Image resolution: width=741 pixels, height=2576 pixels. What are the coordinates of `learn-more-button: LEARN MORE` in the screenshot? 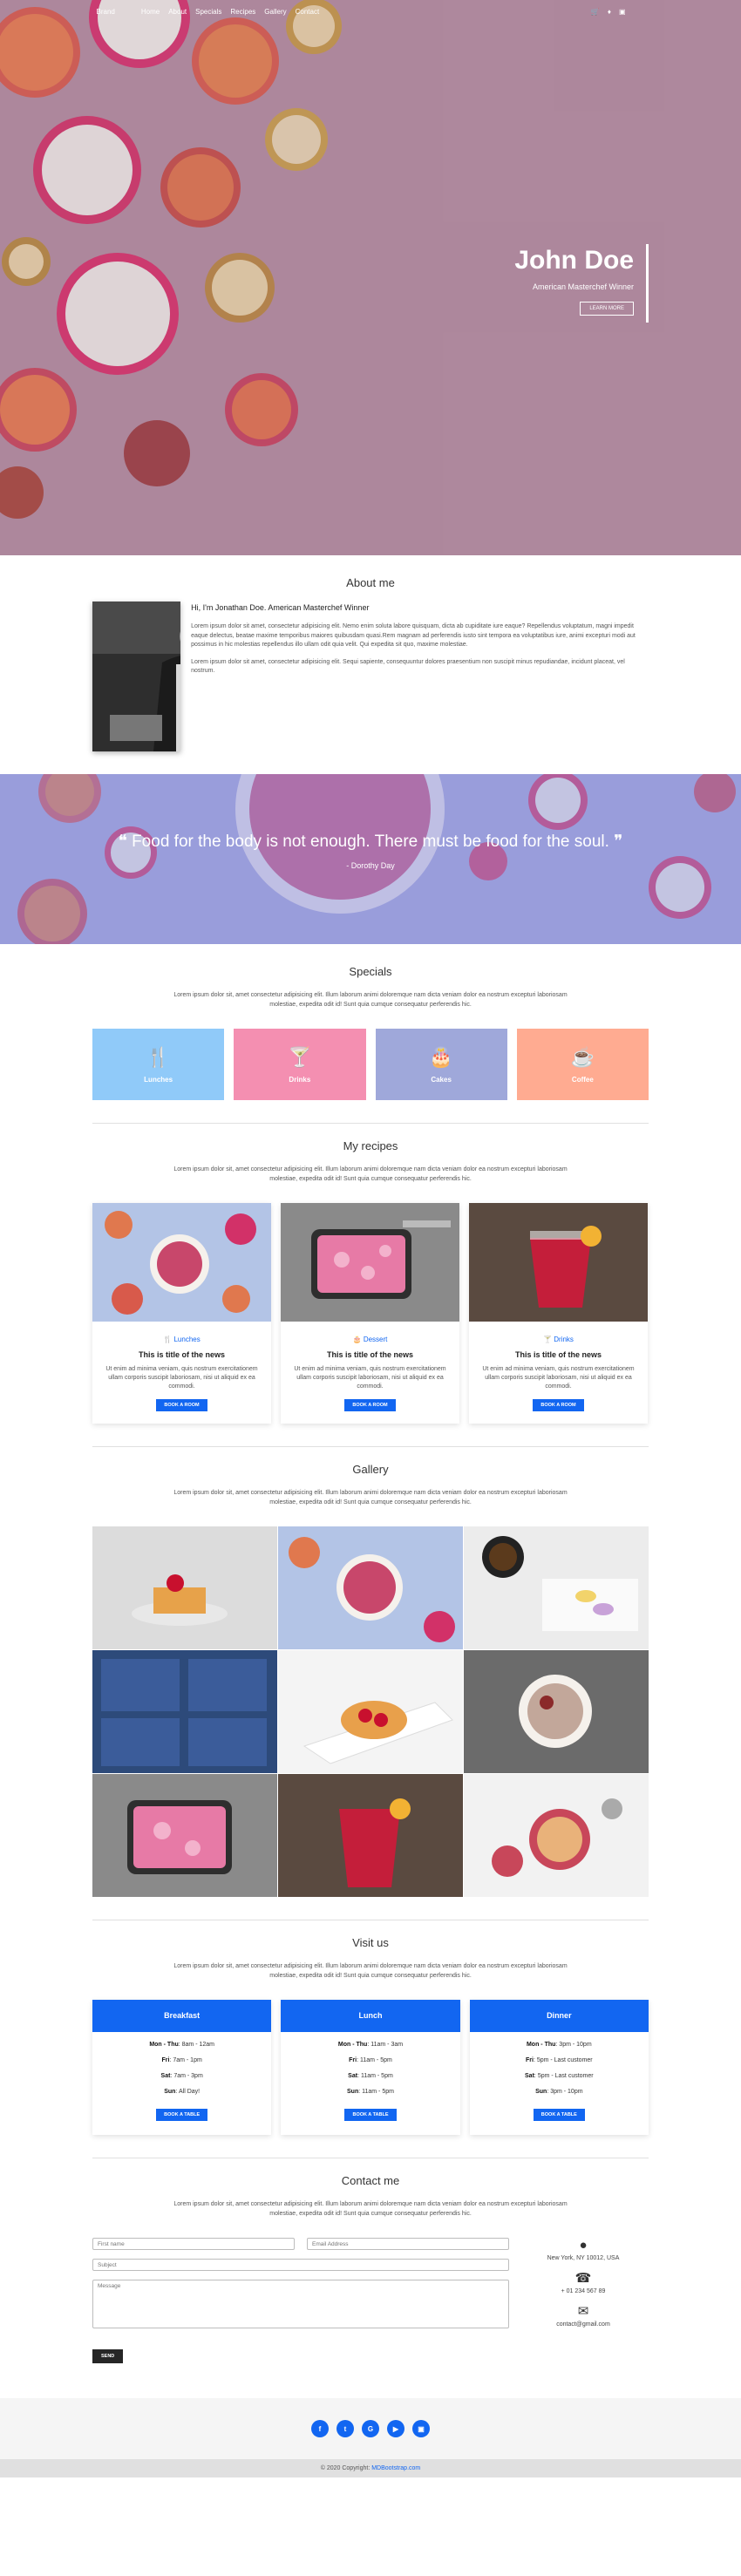 It's located at (607, 309).